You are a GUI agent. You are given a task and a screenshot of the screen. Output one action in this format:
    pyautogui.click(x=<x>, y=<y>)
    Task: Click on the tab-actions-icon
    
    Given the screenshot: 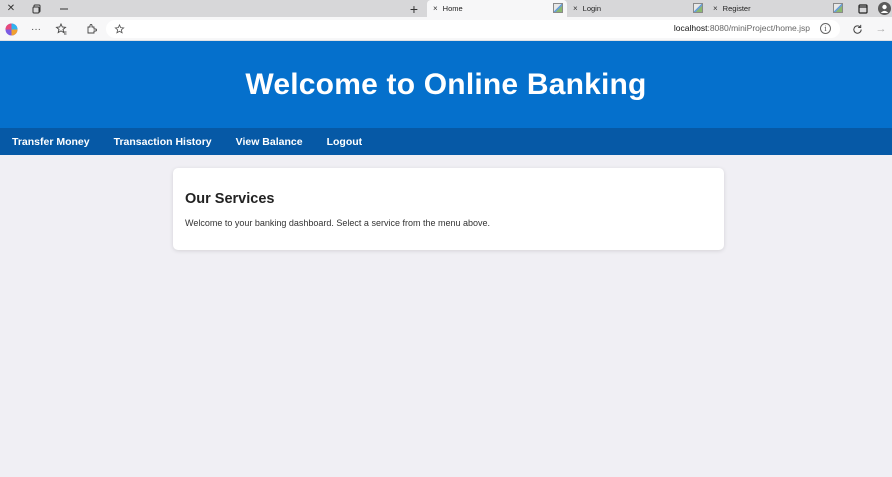 What is the action you would take?
    pyautogui.click(x=863, y=8)
    